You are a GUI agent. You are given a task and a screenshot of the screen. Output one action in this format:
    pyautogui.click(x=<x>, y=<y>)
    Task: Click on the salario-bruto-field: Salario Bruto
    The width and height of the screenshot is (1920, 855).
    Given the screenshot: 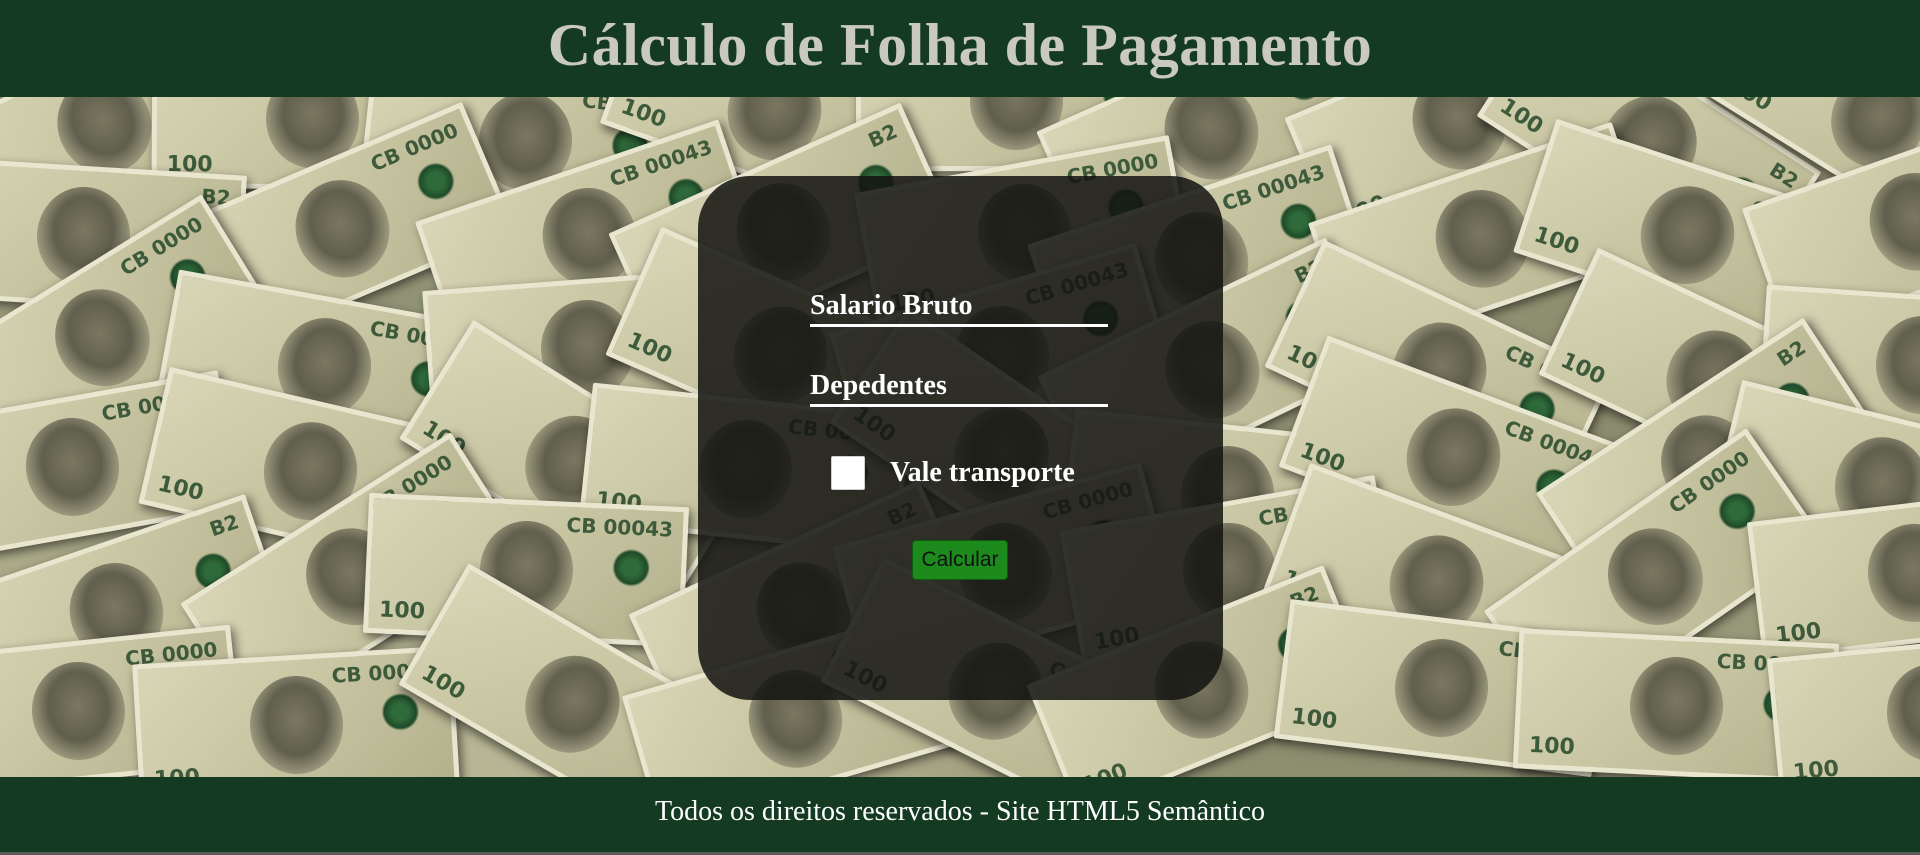 What is the action you would take?
    pyautogui.click(x=959, y=307)
    